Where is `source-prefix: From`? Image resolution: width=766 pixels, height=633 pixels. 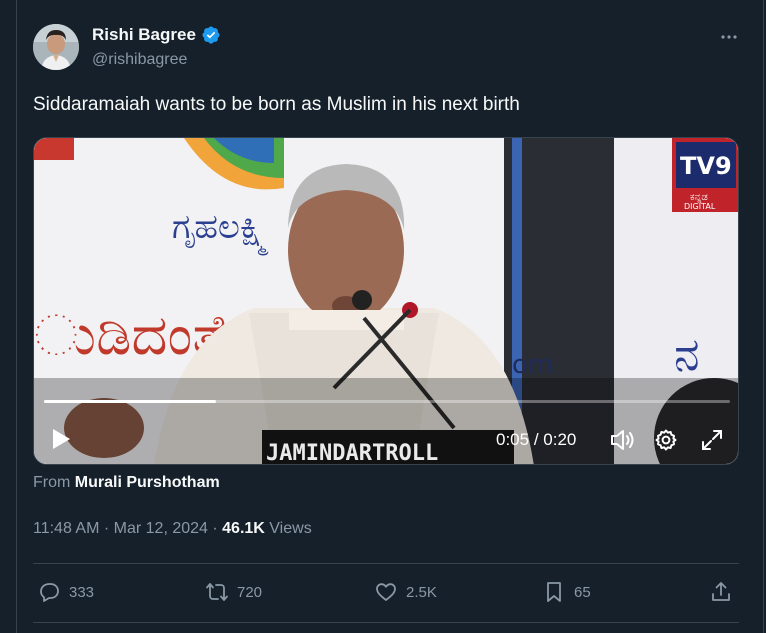 source-prefix: From is located at coordinates (52, 482).